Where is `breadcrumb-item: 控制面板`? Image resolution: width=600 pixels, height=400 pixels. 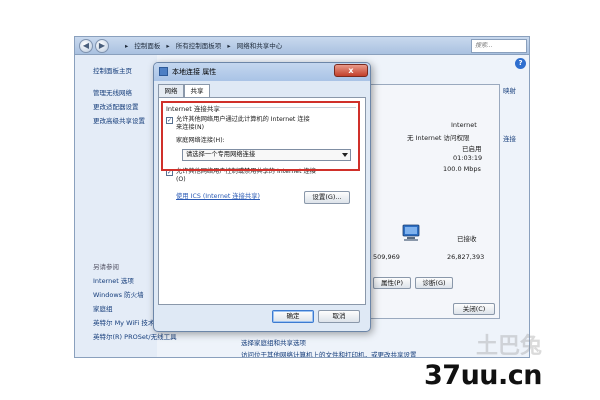
breadcrumb-item: 控制面板 is located at coordinates (147, 46).